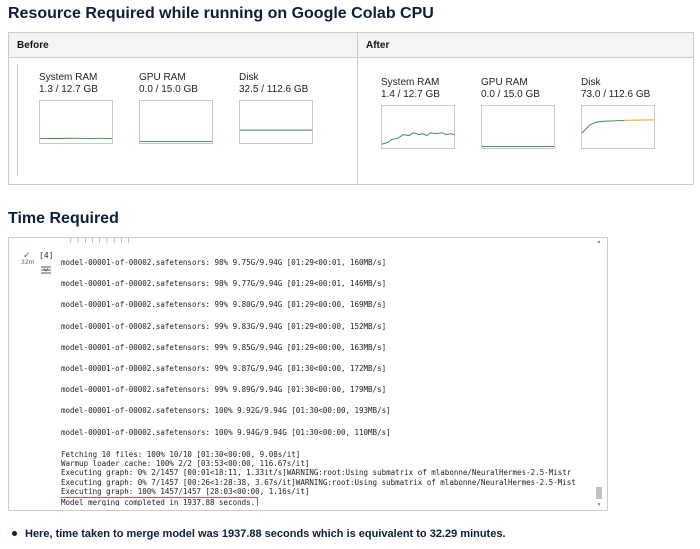 This screenshot has height=549, width=700. I want to click on output-actions-icon, so click(46, 270).